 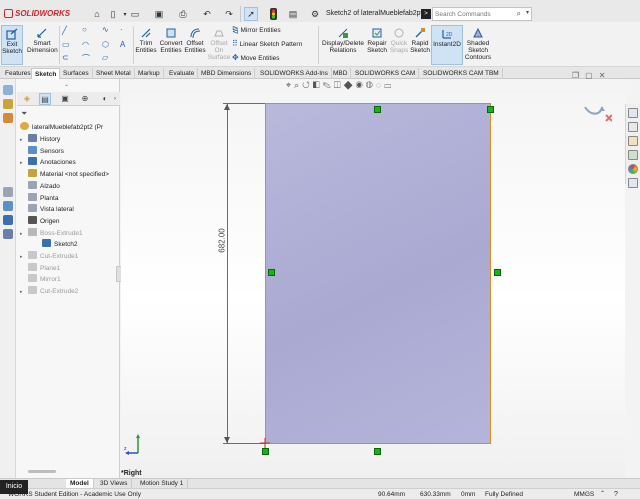 What do you see at coordinates (85, 99) in the screenshot?
I see `configuration-manager-tab-icon: ⊕` at bounding box center [85, 99].